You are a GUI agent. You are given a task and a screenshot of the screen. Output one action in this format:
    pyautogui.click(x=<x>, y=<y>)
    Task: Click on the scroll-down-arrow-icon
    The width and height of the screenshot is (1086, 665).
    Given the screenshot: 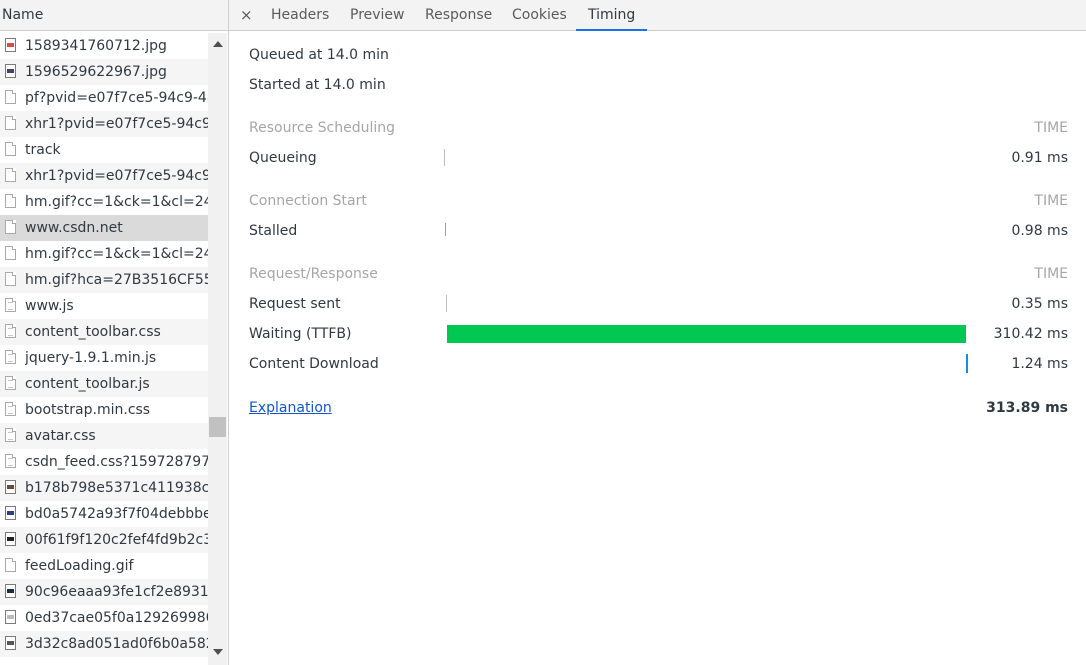 What is the action you would take?
    pyautogui.click(x=218, y=652)
    